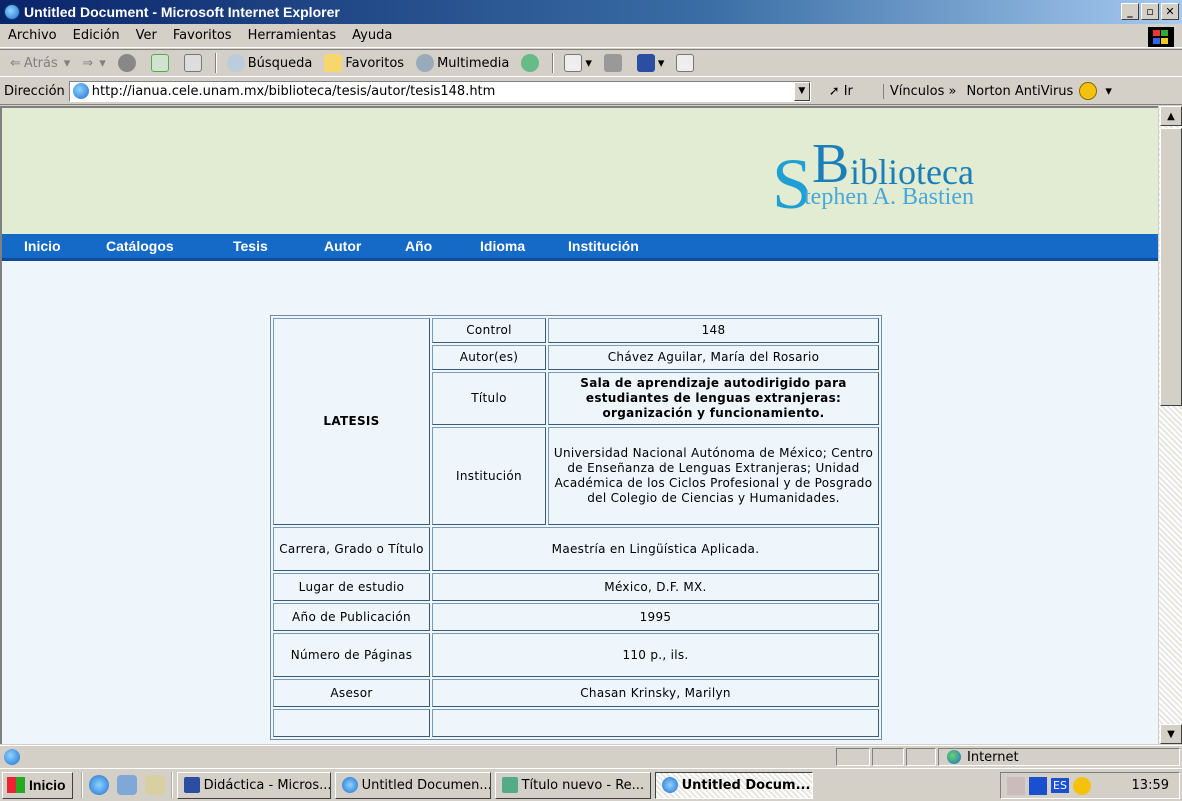 The width and height of the screenshot is (1182, 801). Describe the element at coordinates (96, 35) in the screenshot. I see `menu-edicion: Edición` at that location.